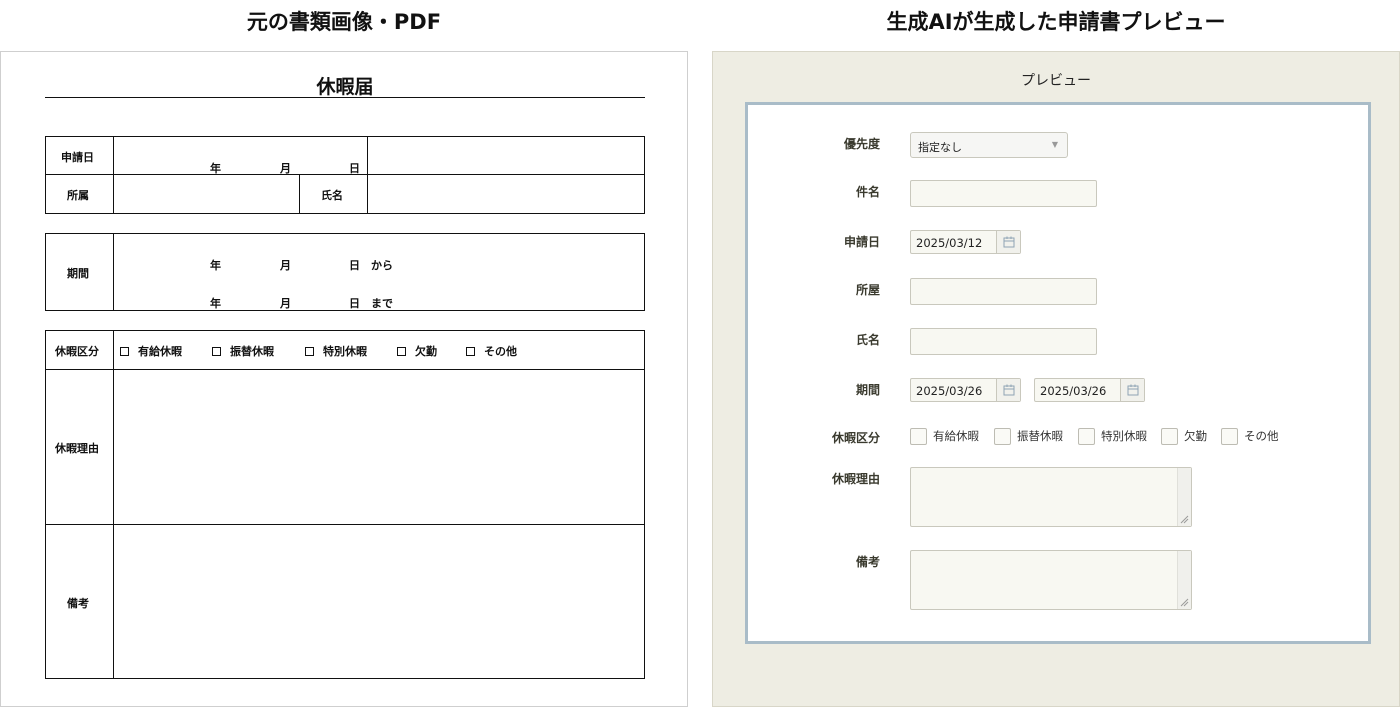 This screenshot has height=708, width=1400. What do you see at coordinates (345, 97) in the screenshot?
I see `title-underline` at bounding box center [345, 97].